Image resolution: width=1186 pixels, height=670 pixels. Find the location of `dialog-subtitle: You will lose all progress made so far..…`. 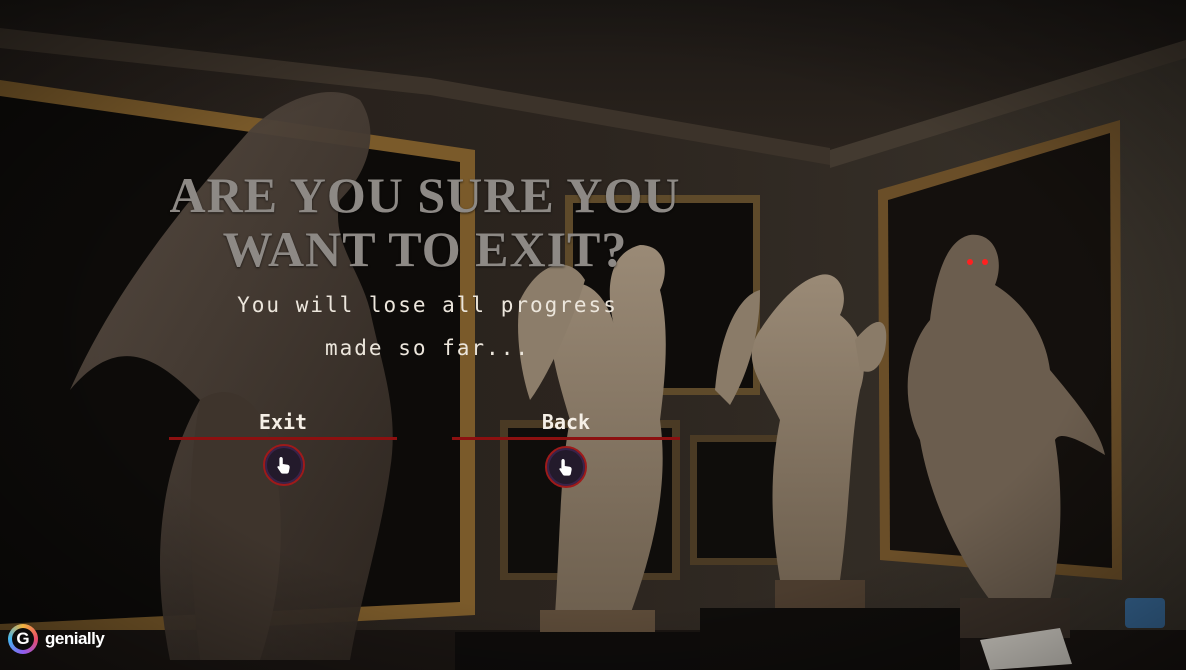

dialog-subtitle: You will lose all progress made so far..… is located at coordinates (427, 327).